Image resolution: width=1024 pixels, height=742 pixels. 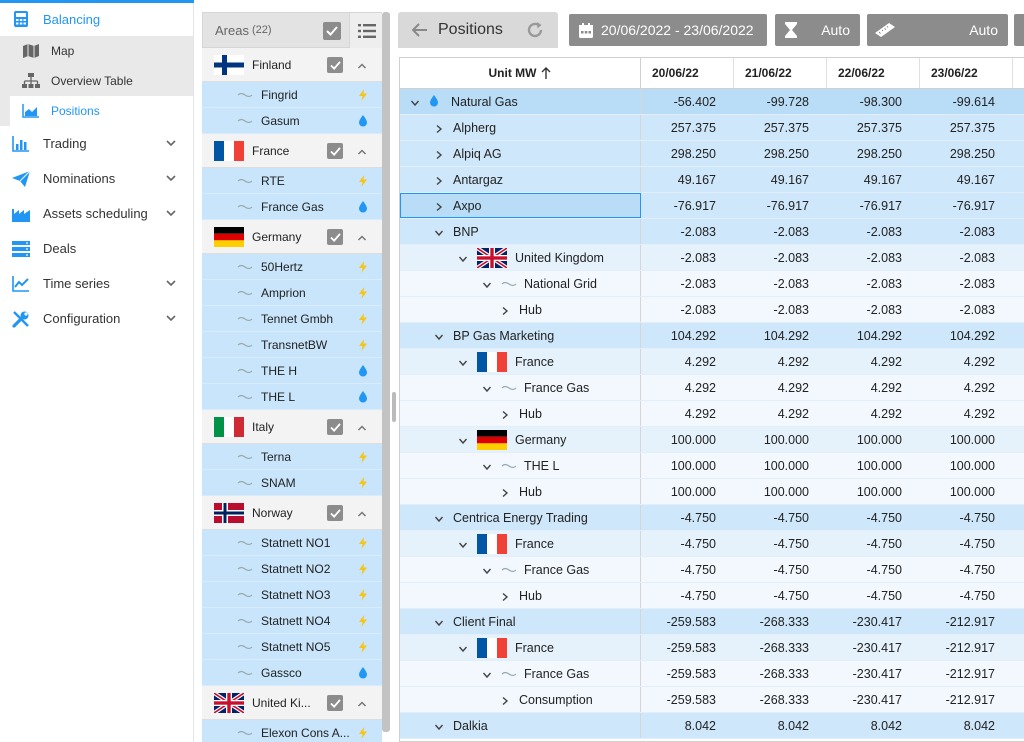 I want to click on table-row: Hub -4.750 -4.750 -4.750 -4.750, so click(x=712, y=596).